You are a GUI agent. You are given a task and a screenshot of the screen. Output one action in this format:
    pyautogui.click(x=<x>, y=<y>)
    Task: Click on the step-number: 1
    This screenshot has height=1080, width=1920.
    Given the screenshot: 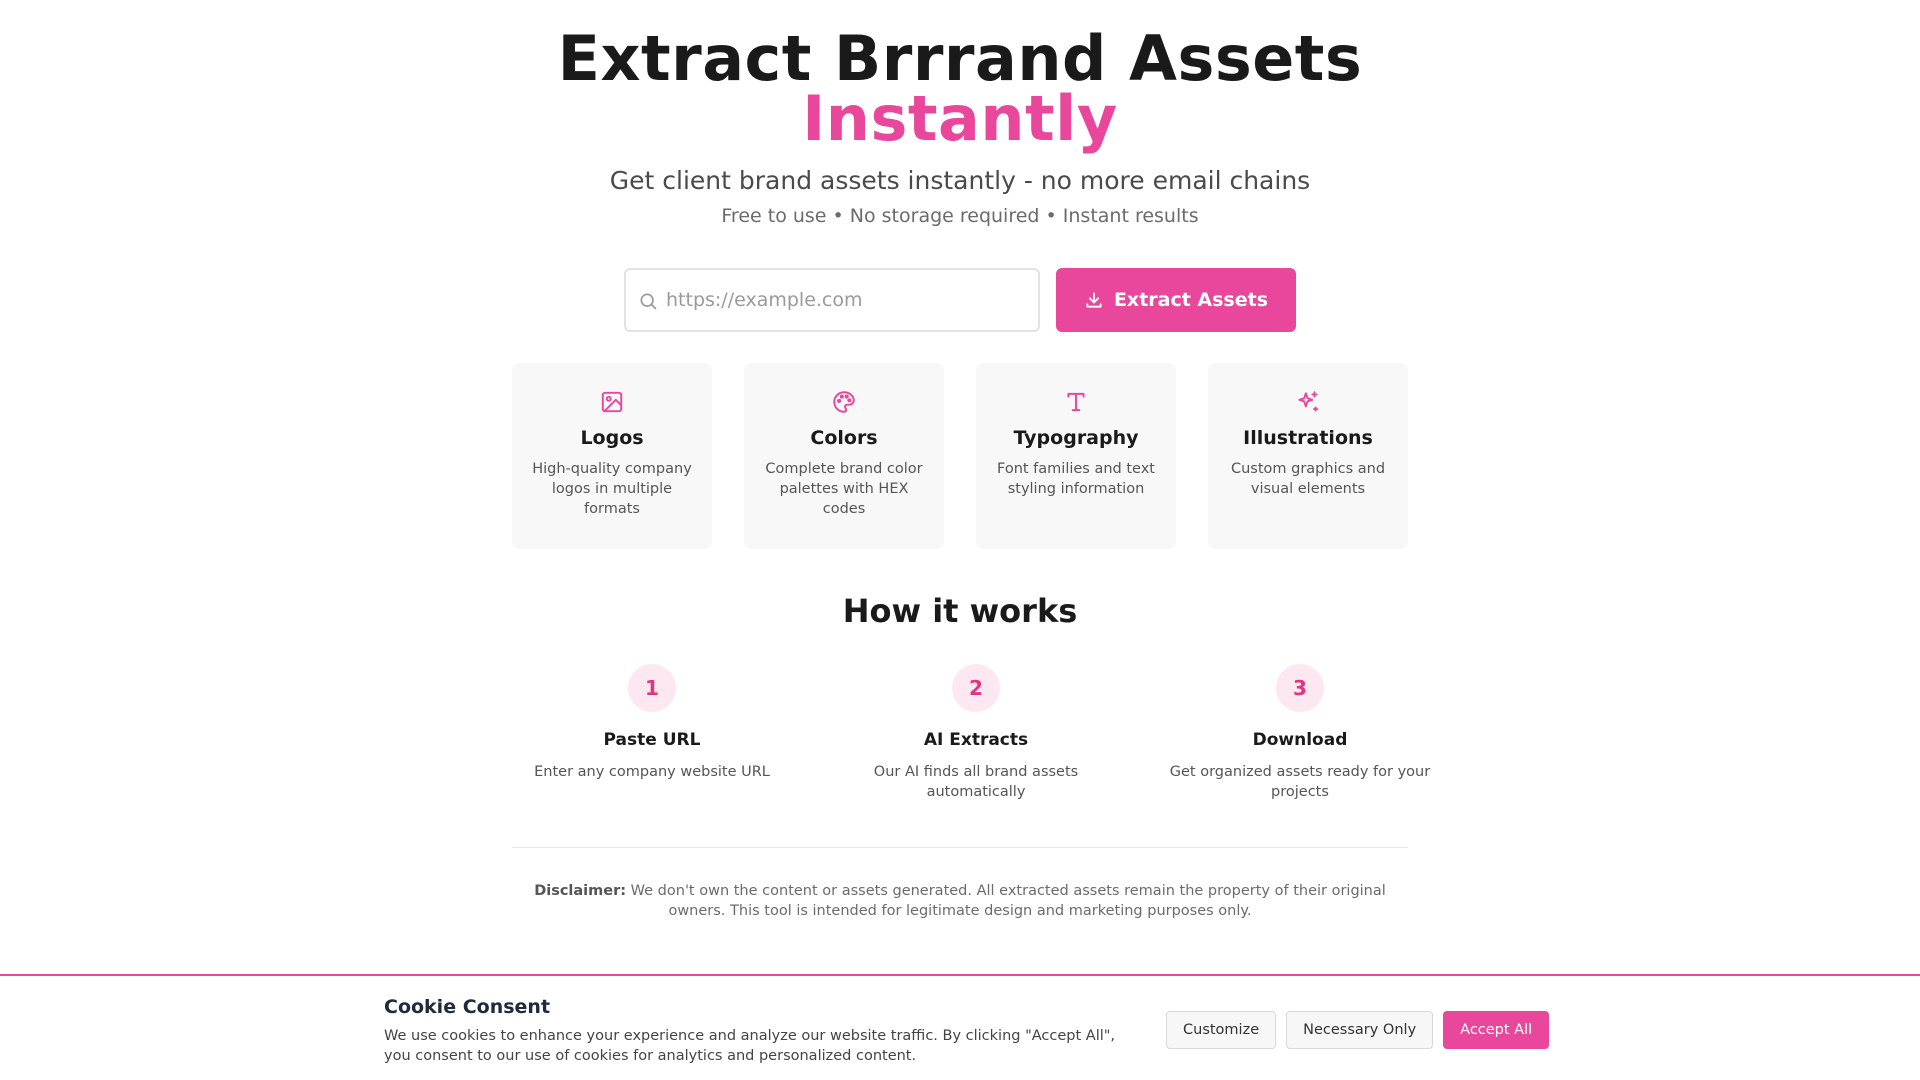 What is the action you would take?
    pyautogui.click(x=652, y=688)
    